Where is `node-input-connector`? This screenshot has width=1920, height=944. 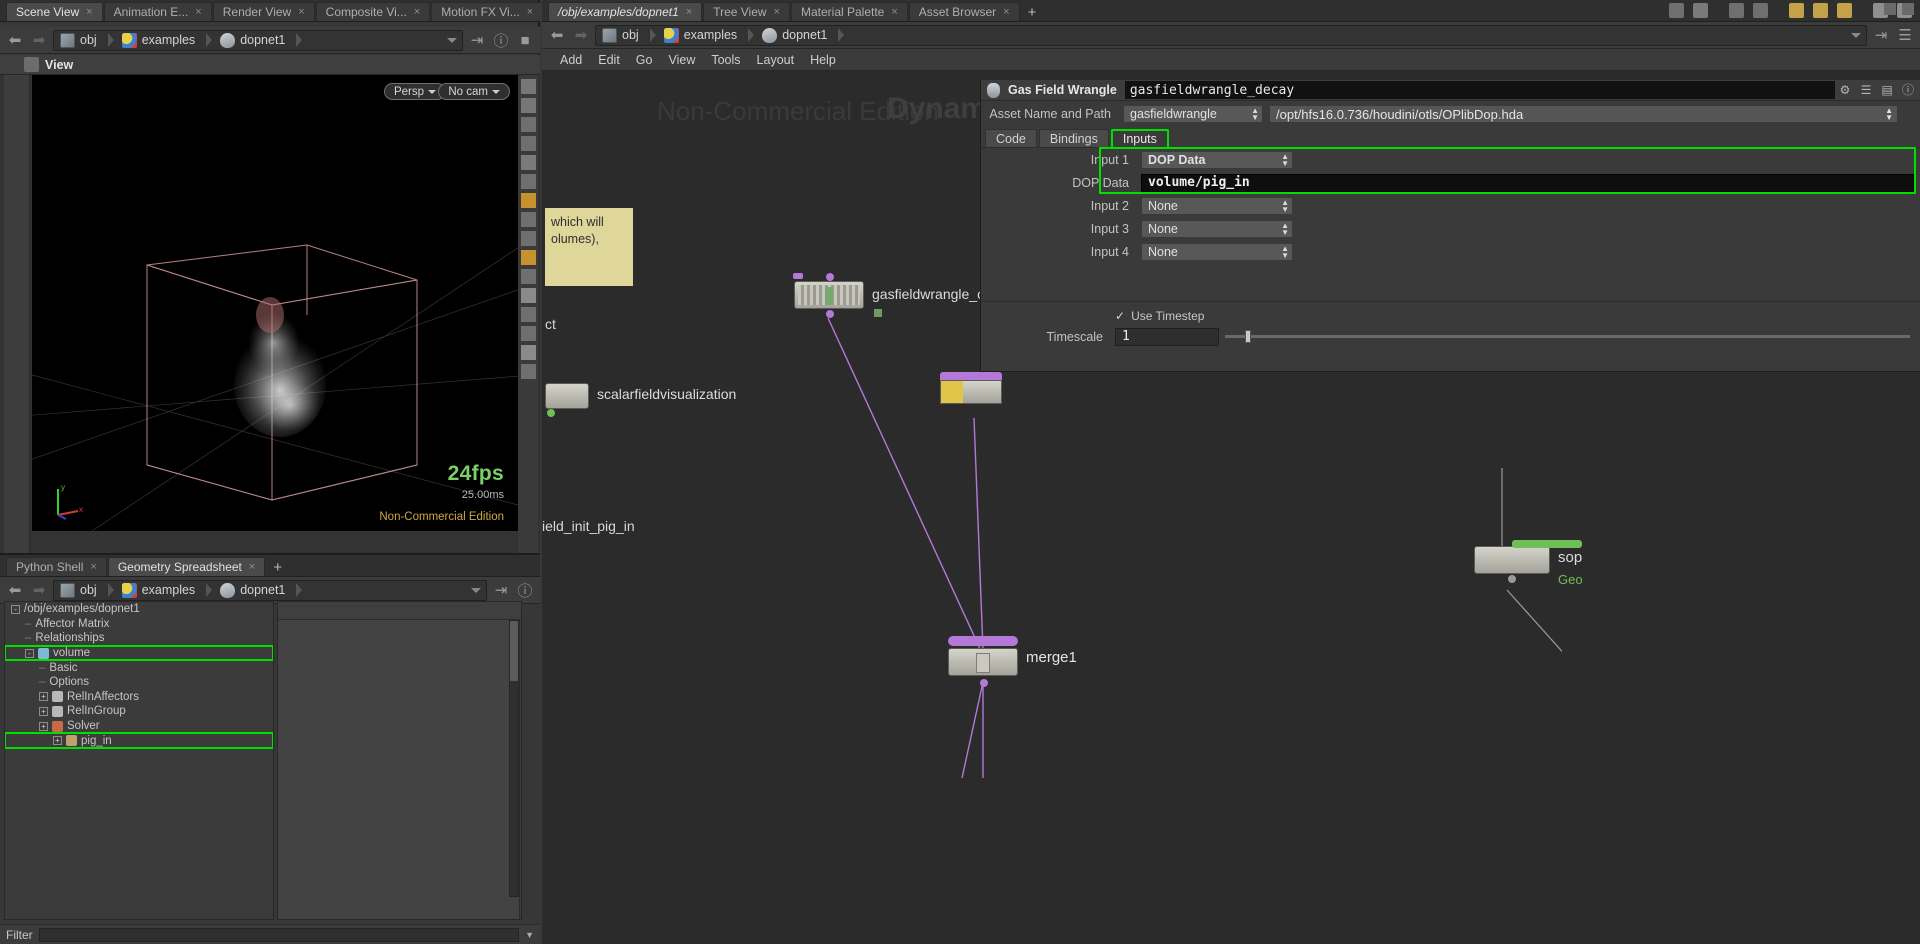
node-input-connector is located at coordinates (798, 276).